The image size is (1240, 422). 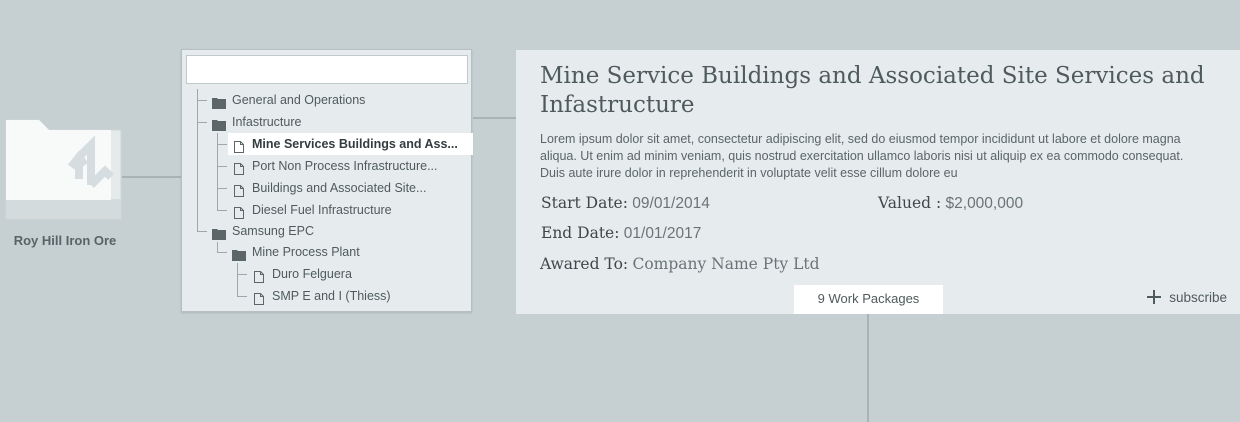 What do you see at coordinates (494, 118) in the screenshot?
I see `connector-tree-detail` at bounding box center [494, 118].